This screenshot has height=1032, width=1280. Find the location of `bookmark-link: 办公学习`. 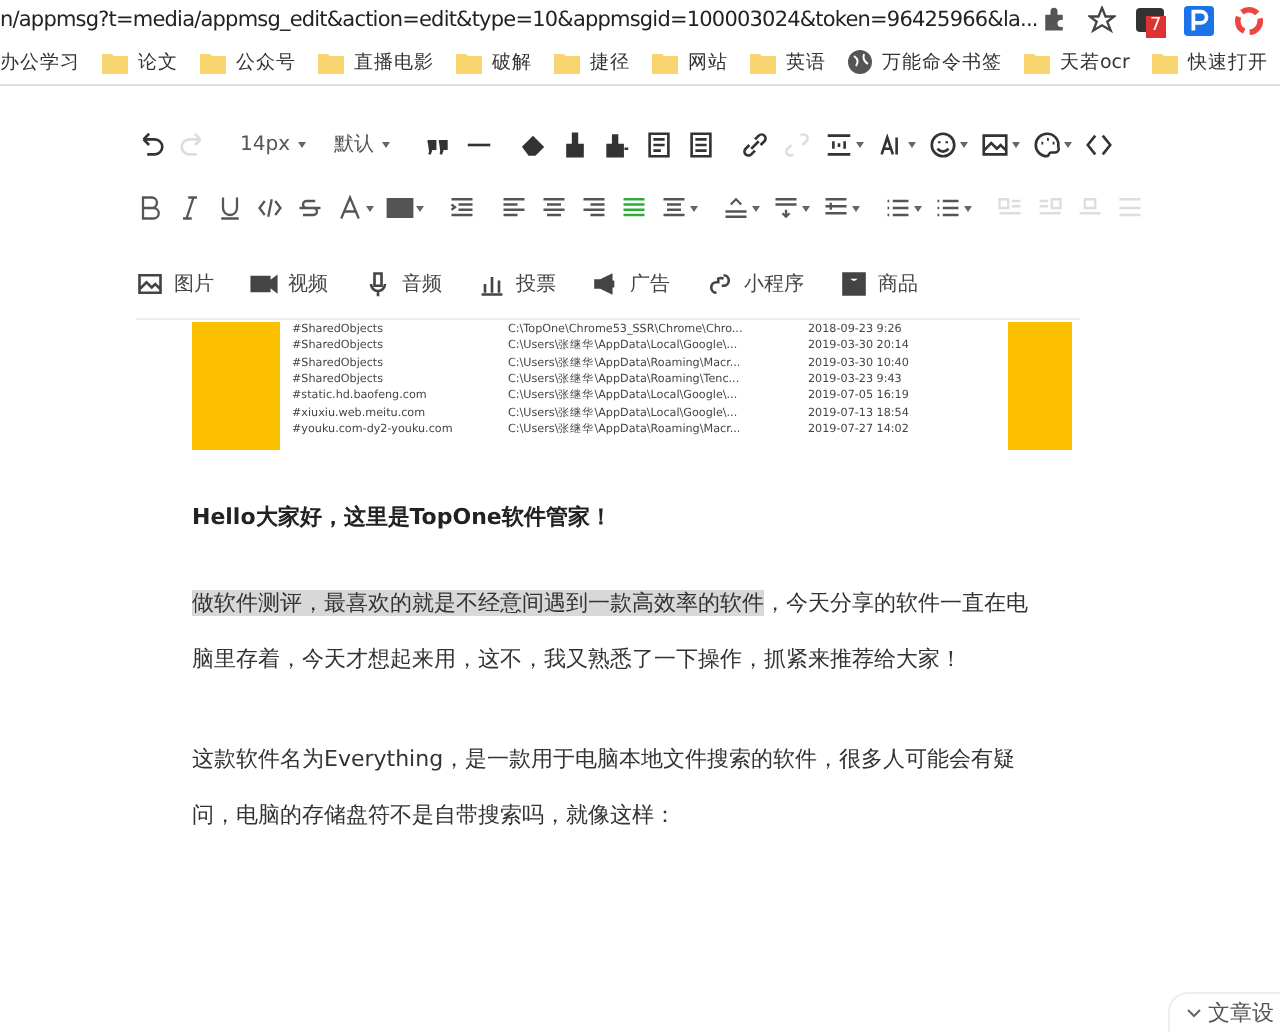

bookmark-link: 办公学习 is located at coordinates (40, 62).